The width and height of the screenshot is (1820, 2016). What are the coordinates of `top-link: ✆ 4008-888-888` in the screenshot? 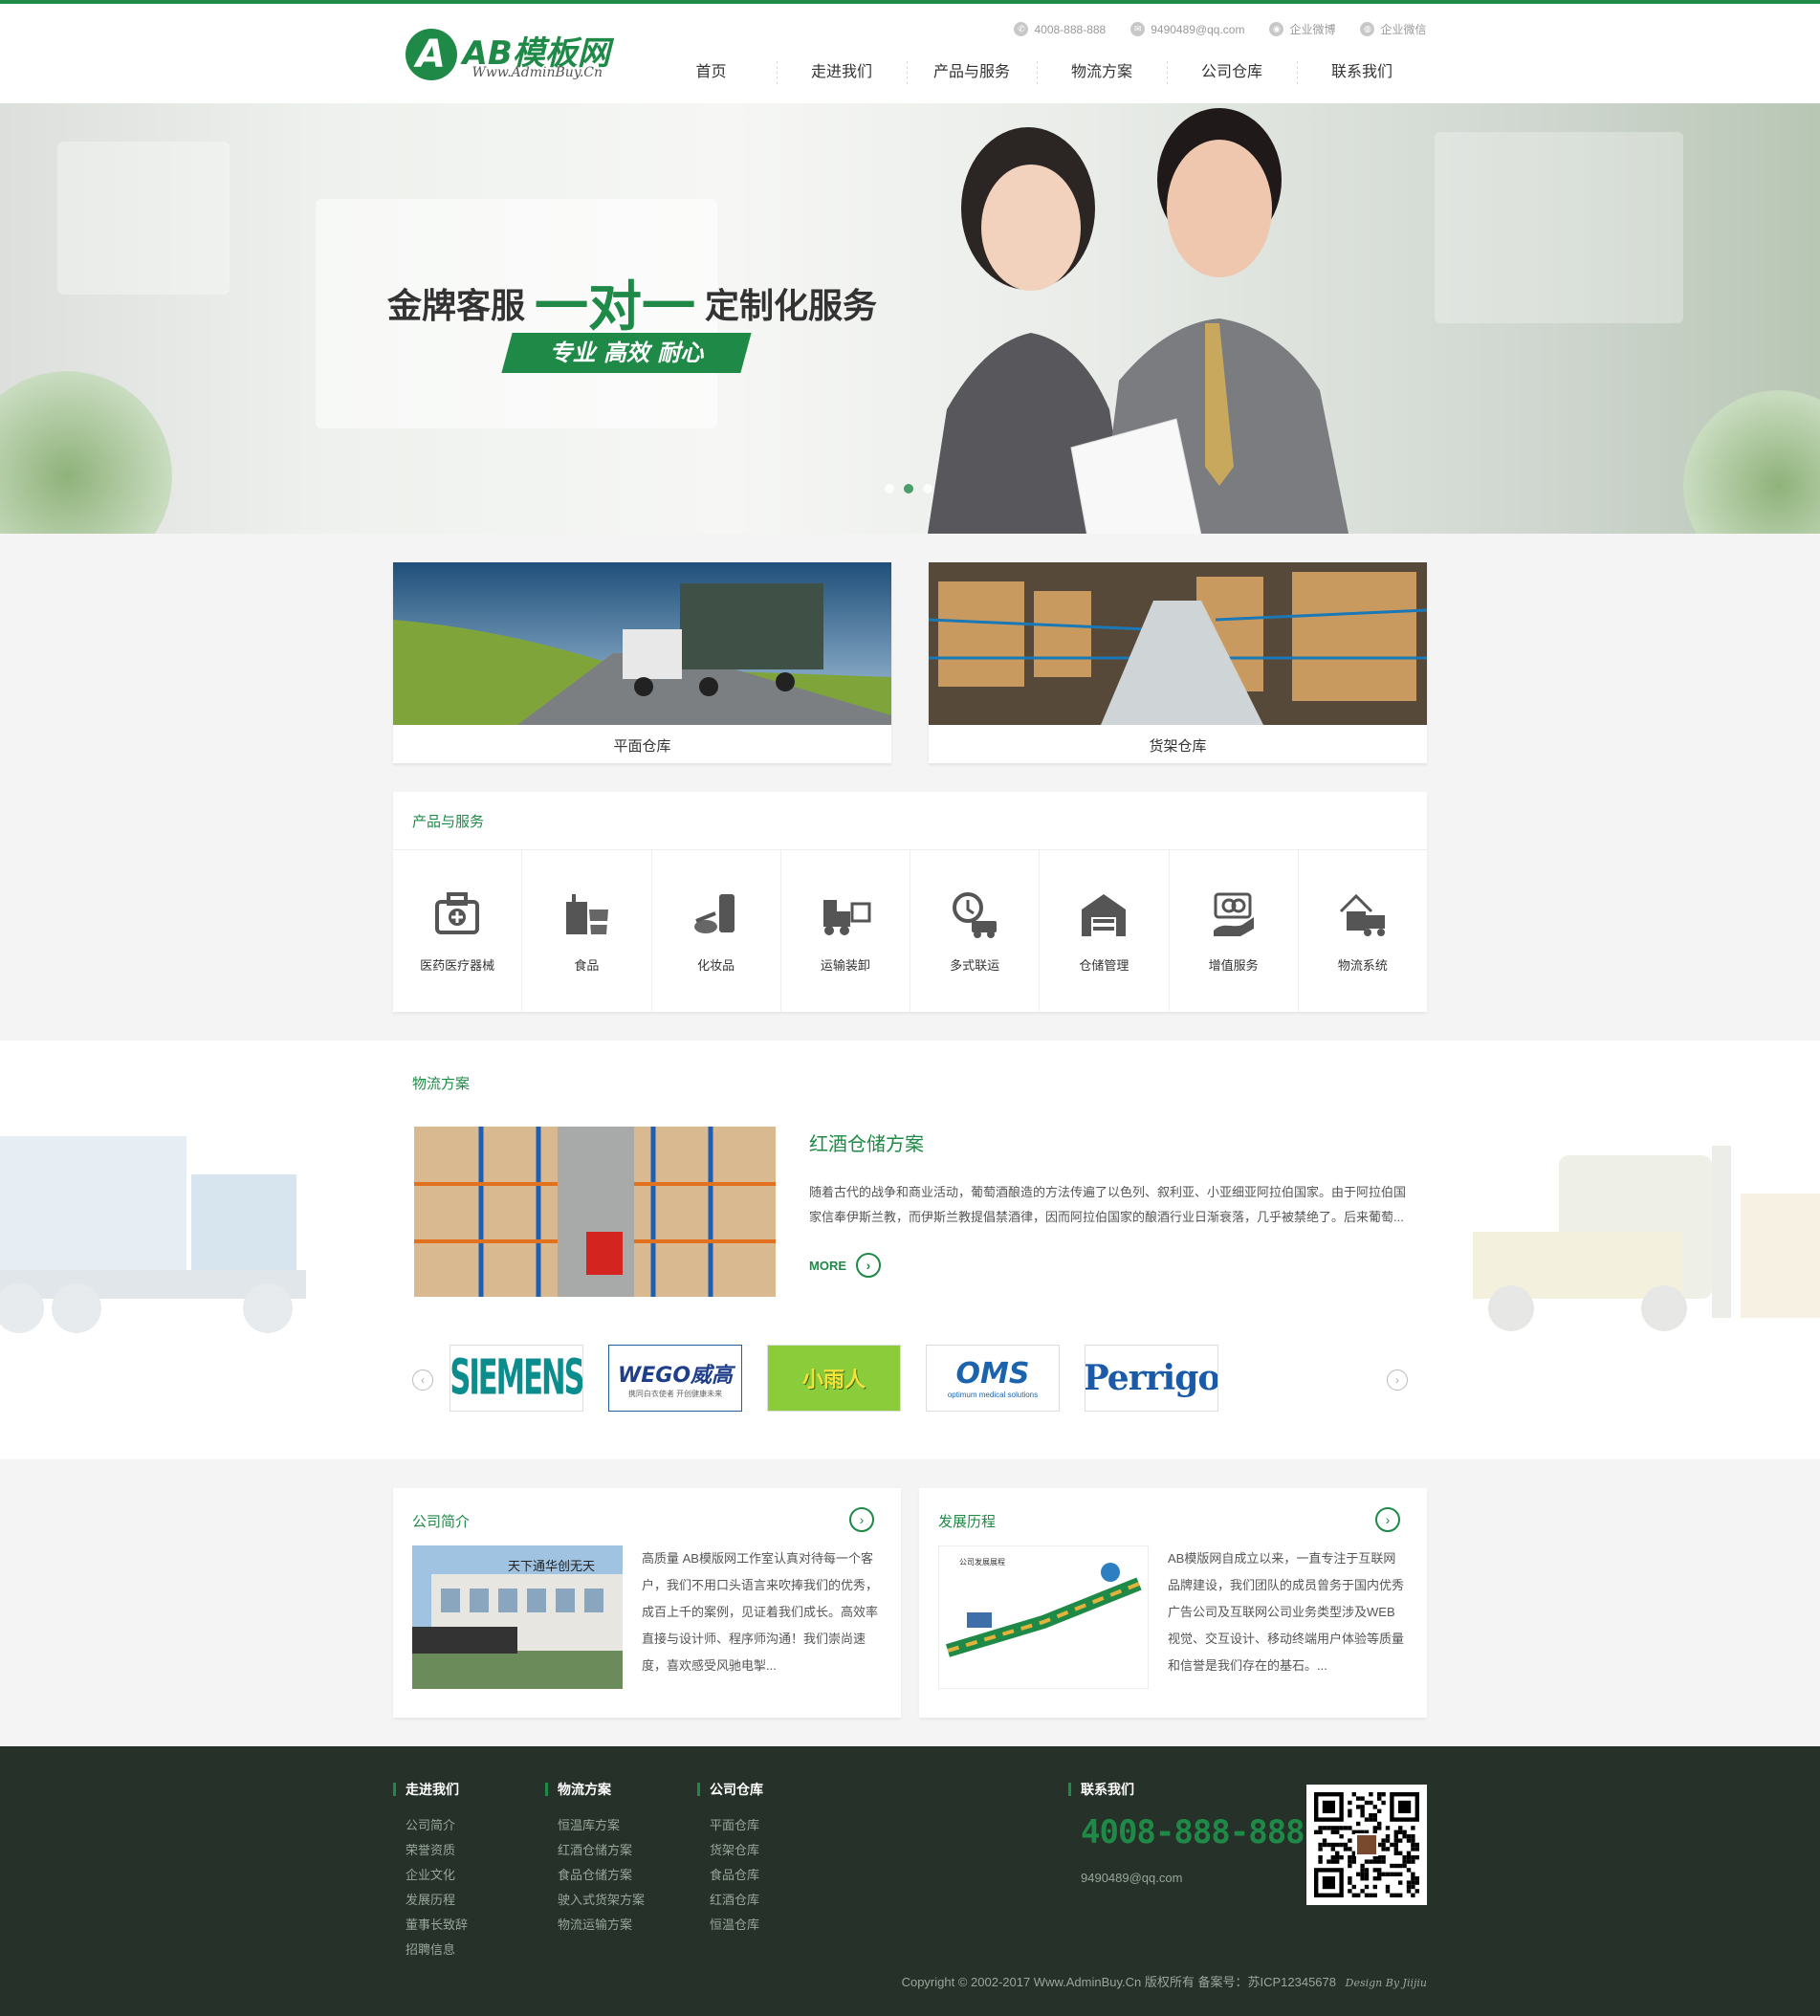 It's located at (1060, 29).